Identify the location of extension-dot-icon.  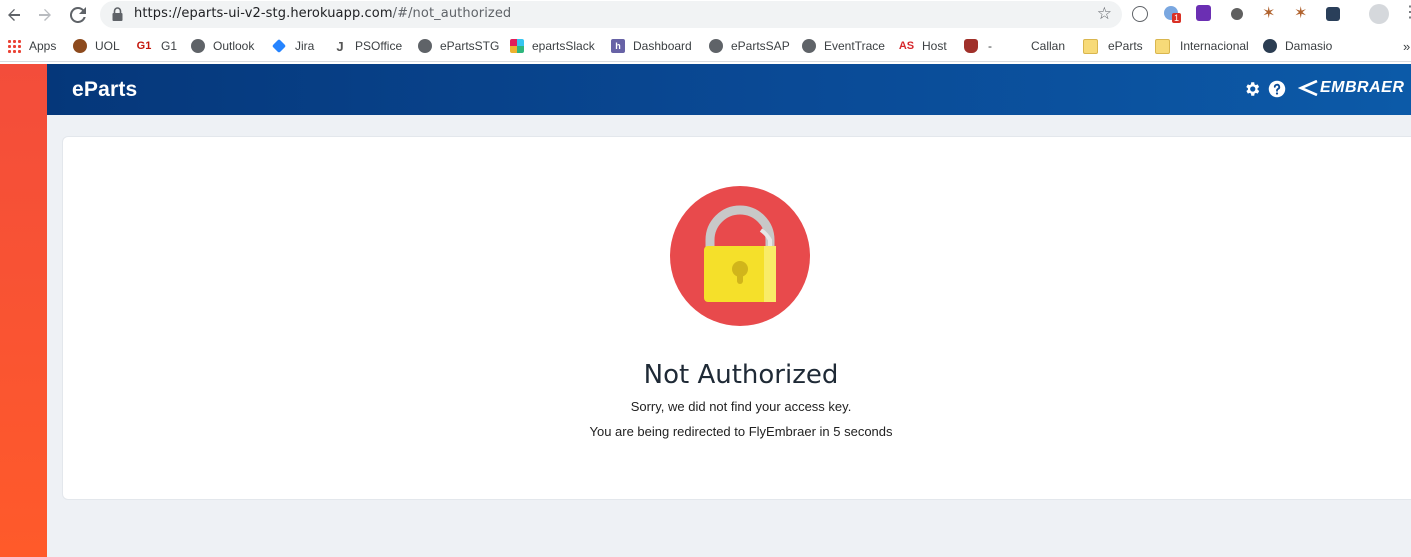
(1237, 14).